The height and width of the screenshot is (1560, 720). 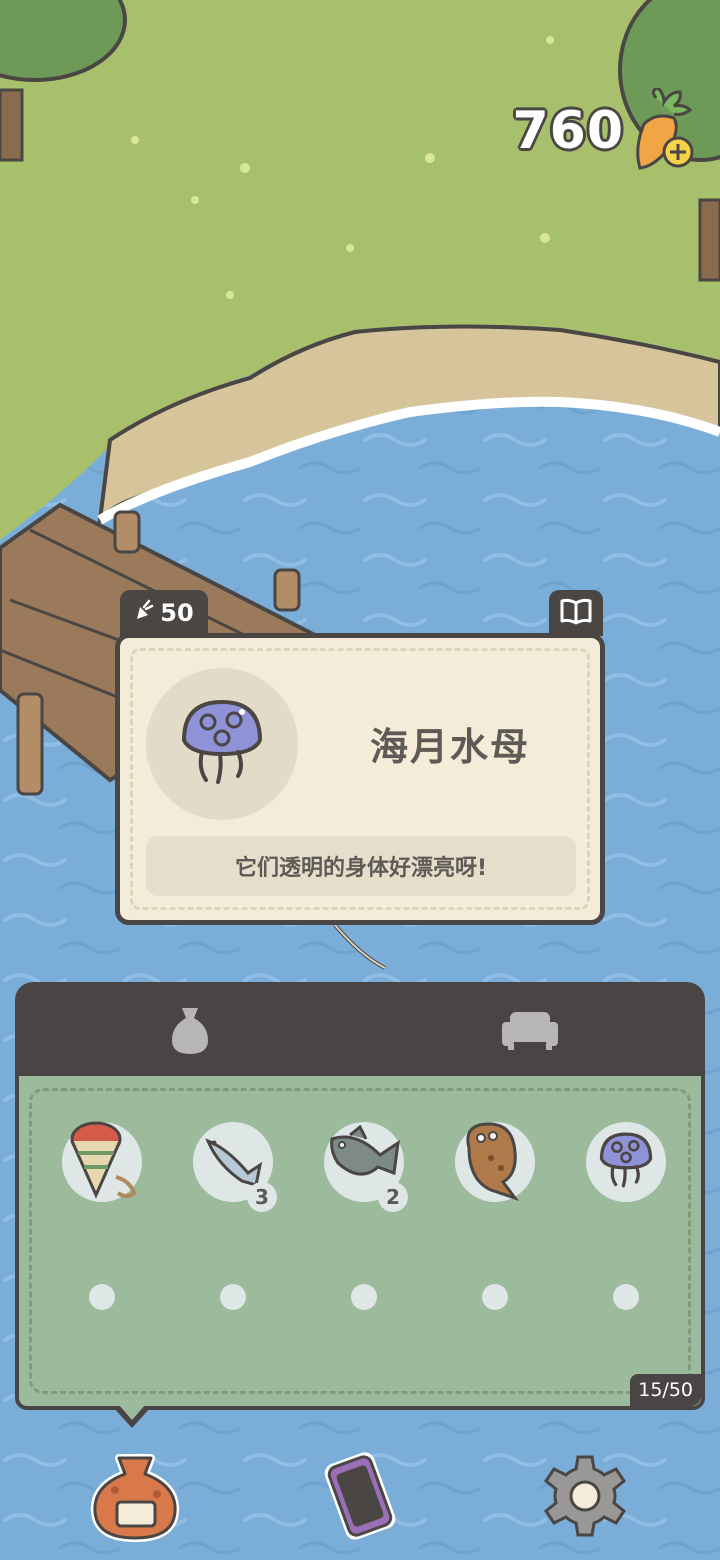 I want to click on carrot-plus-icon, so click(x=666, y=130).